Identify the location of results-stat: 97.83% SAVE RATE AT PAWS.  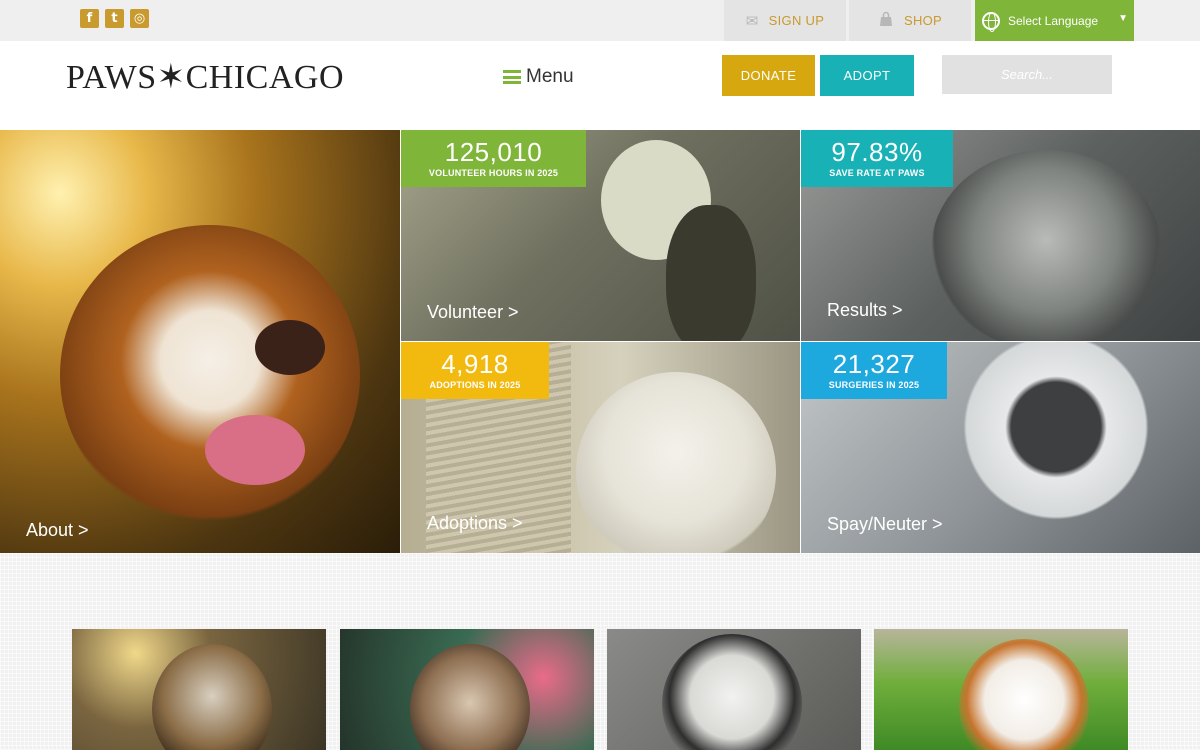
(877, 158).